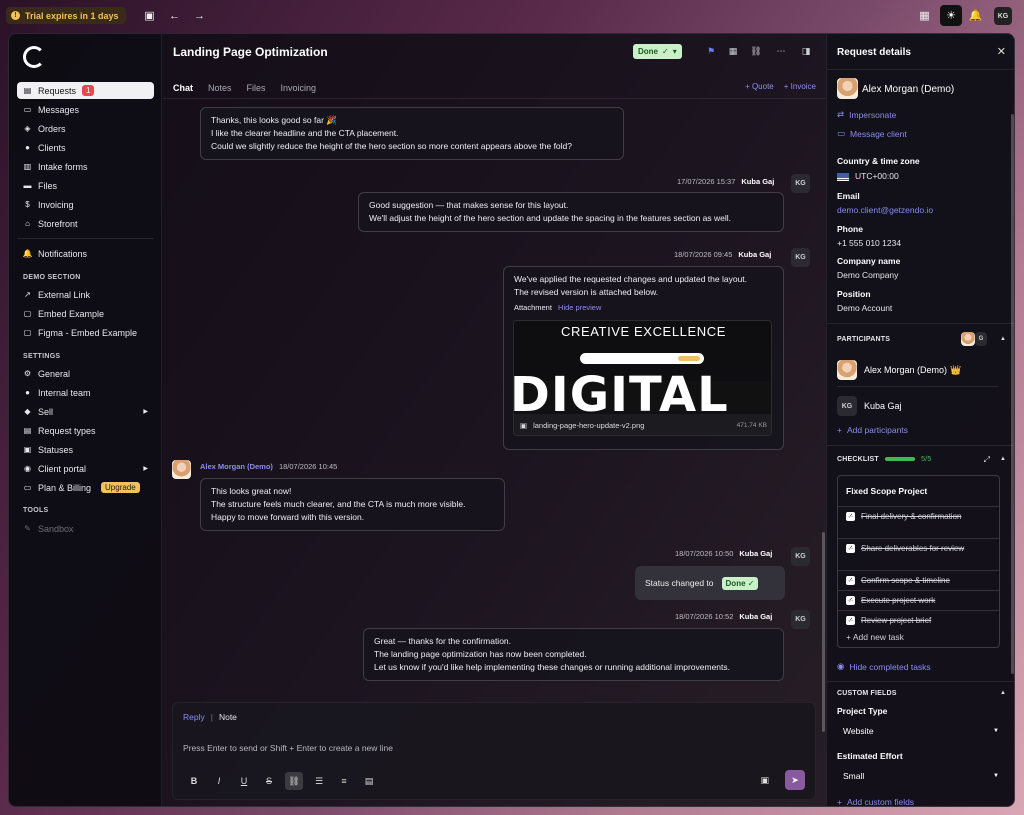 The width and height of the screenshot is (1024, 815). I want to click on file-size: 471.74 KB, so click(751, 425).